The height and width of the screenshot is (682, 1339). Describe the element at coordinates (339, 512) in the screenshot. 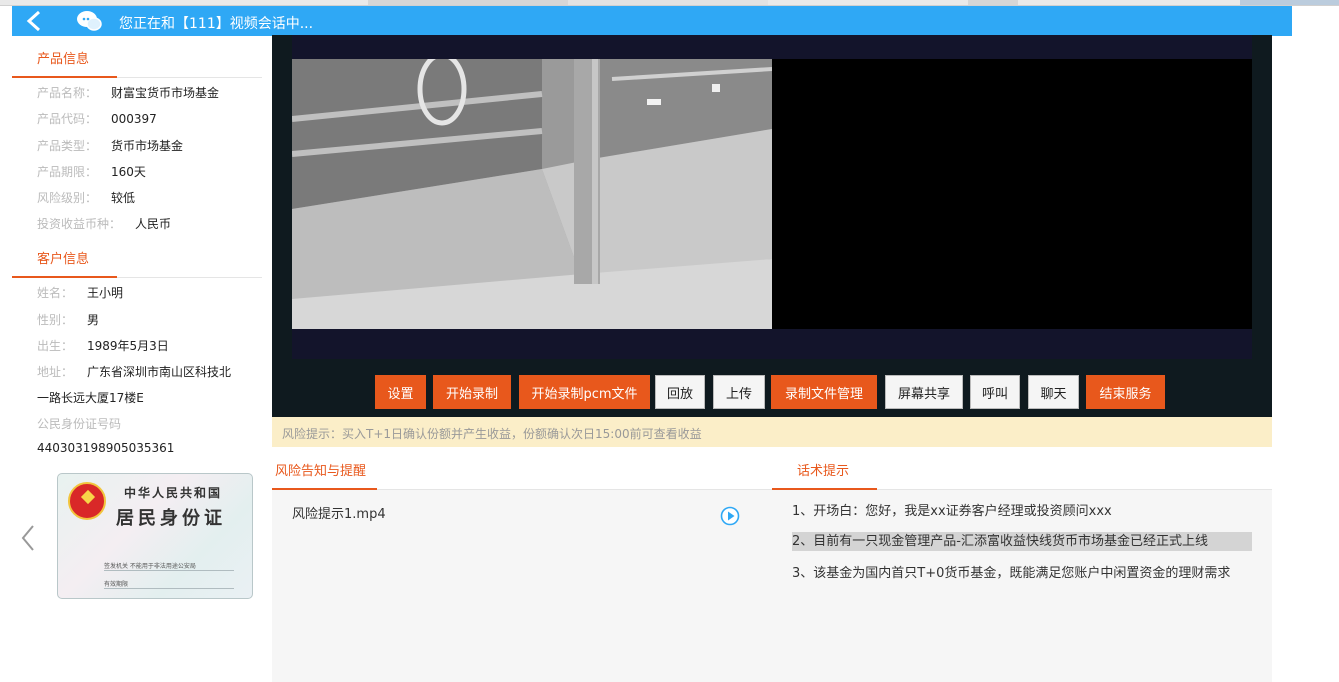

I see `risk-video-file: 风险提示1.mp4` at that location.